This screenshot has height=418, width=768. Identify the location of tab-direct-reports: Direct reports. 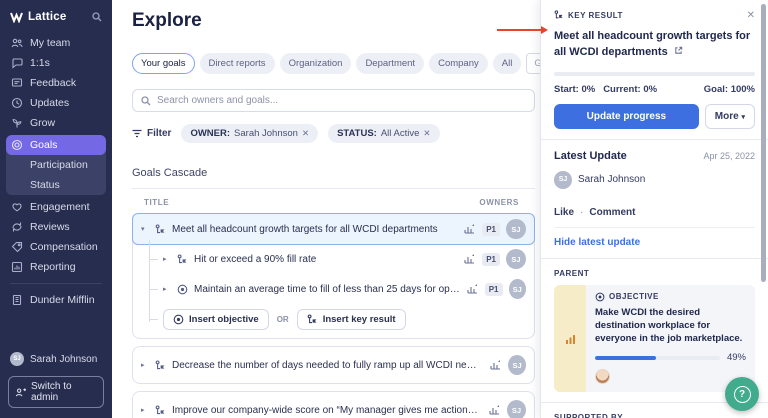
(237, 63).